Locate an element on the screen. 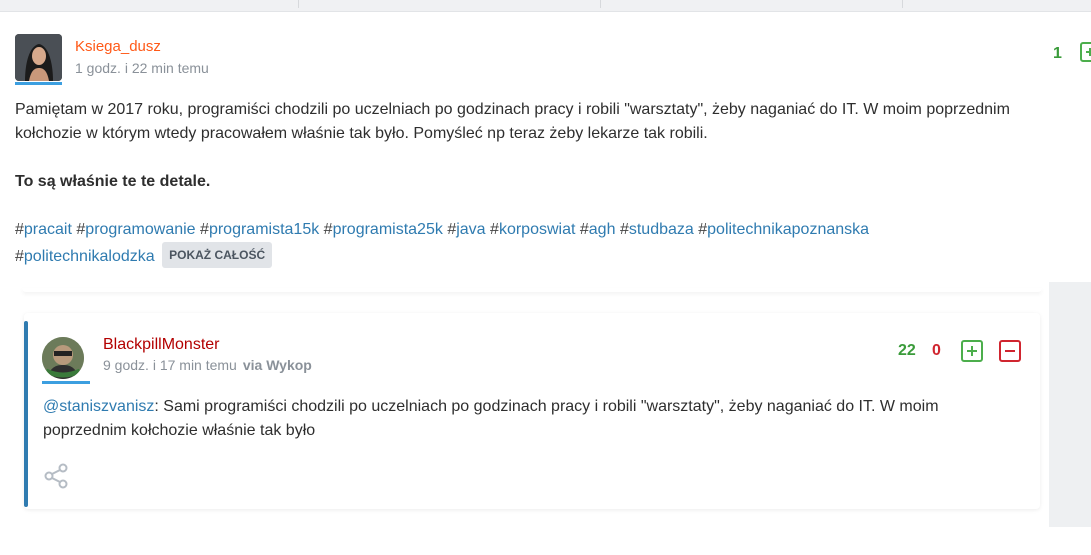 This screenshot has width=1091, height=555. tag-link: agh is located at coordinates (602, 229).